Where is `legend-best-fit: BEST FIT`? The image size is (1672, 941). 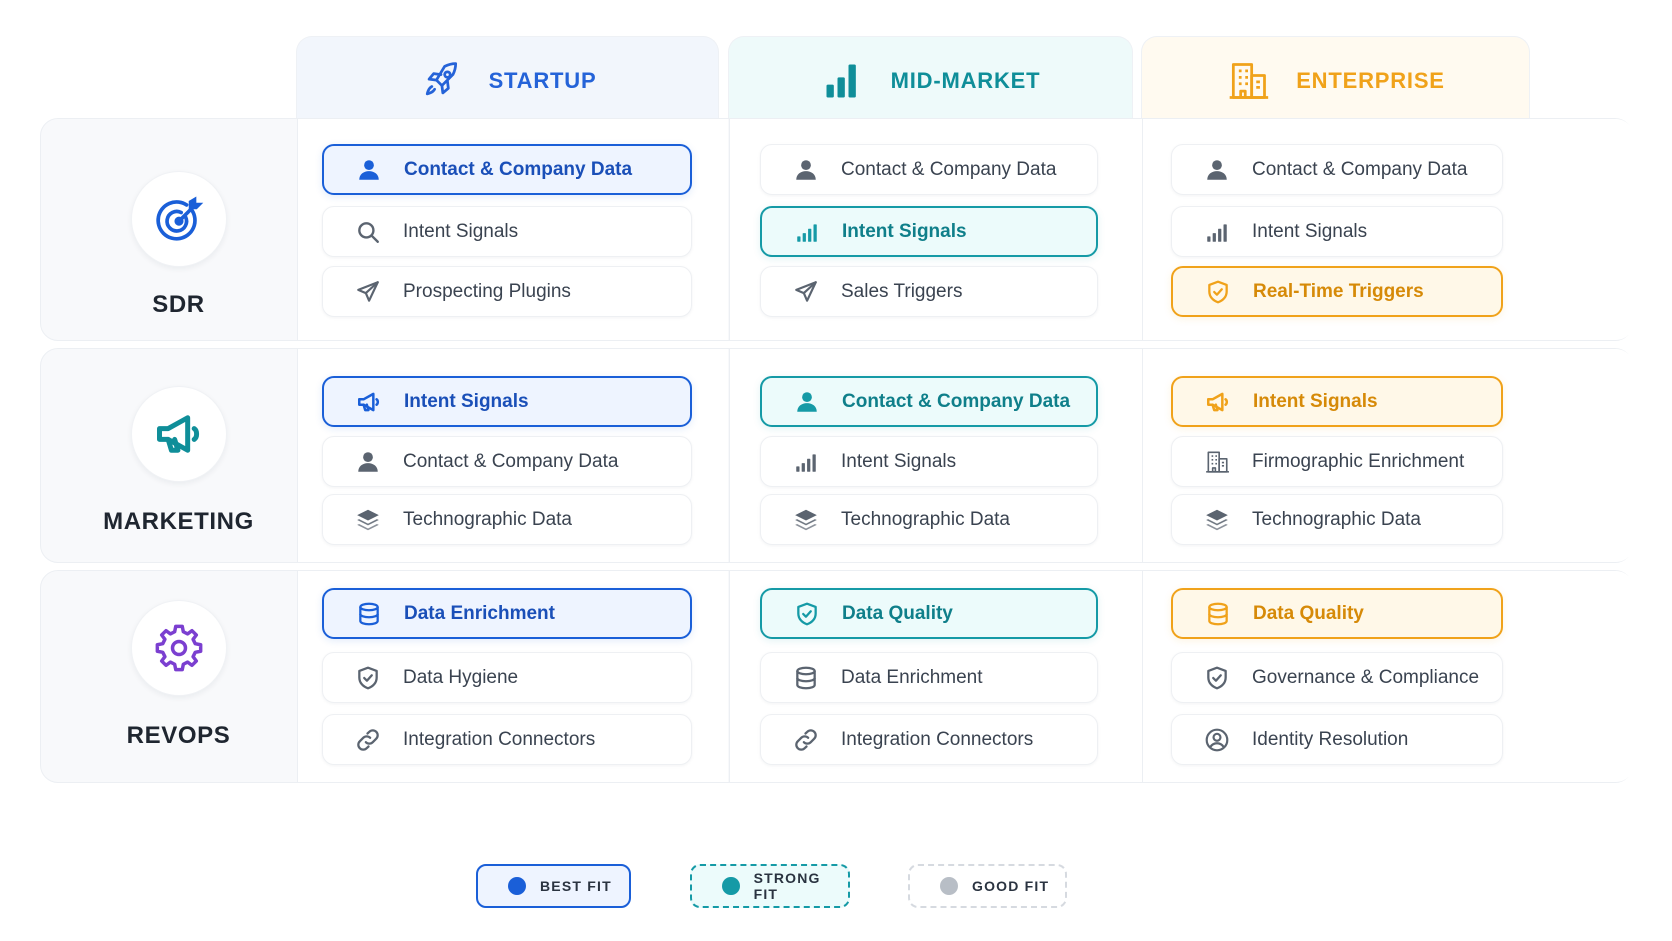
legend-best-fit: BEST FIT is located at coordinates (553, 886).